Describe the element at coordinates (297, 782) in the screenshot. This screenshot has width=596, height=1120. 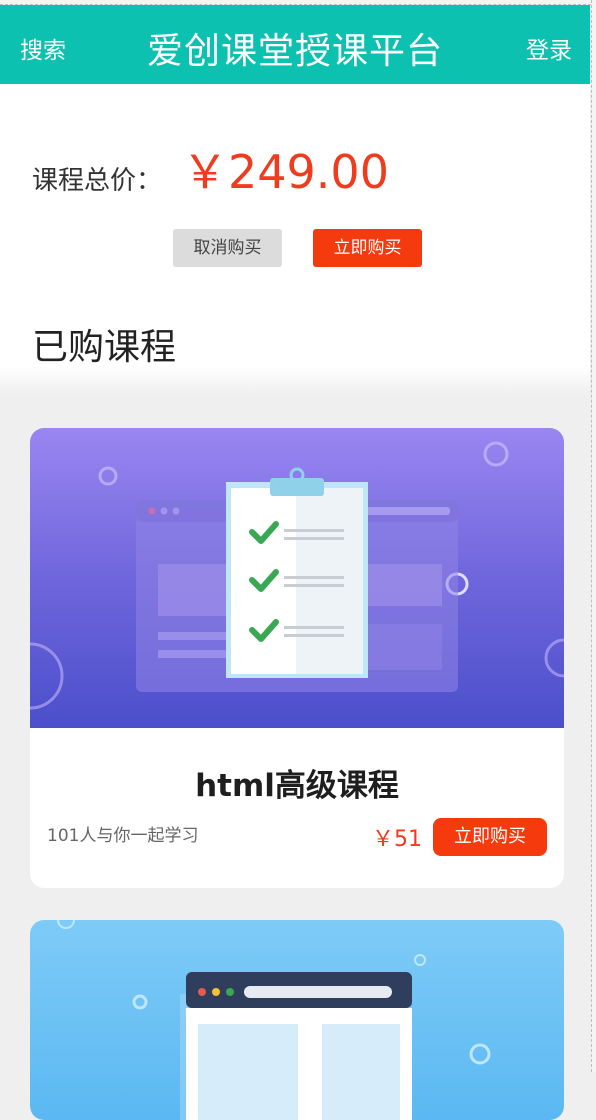
I see `course-title: html高级课程` at that location.